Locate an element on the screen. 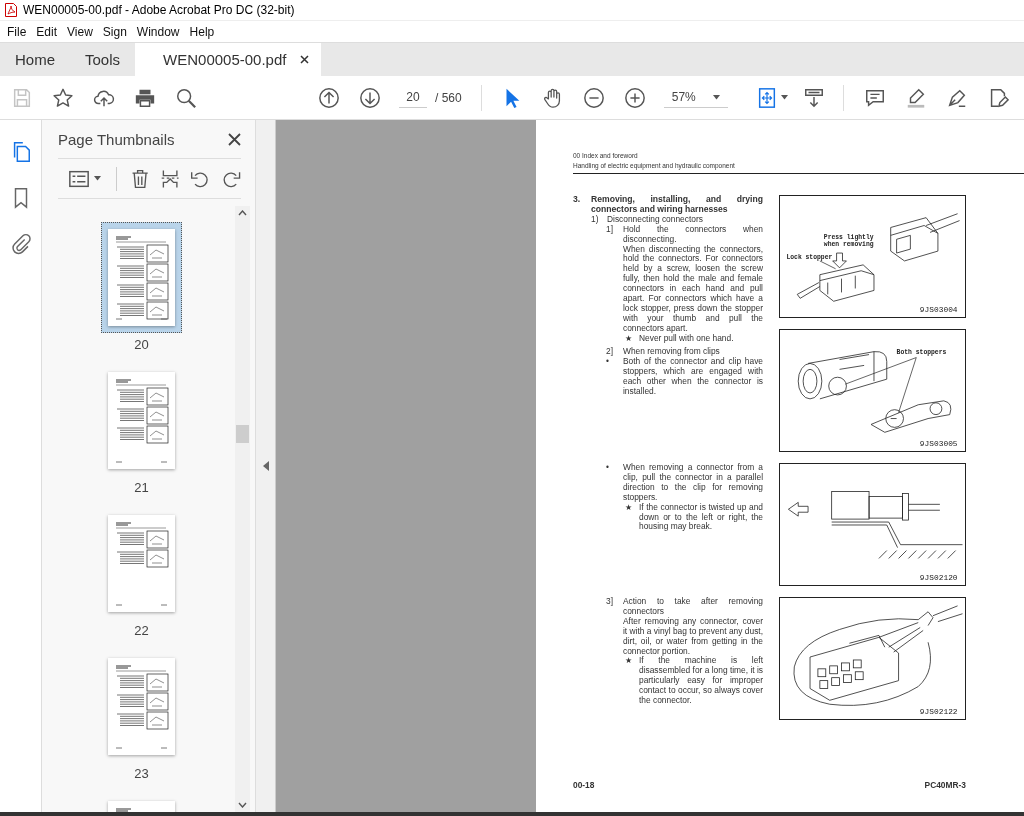 This screenshot has height=816, width=1024. page-thumbnail is located at coordinates (141, 277).